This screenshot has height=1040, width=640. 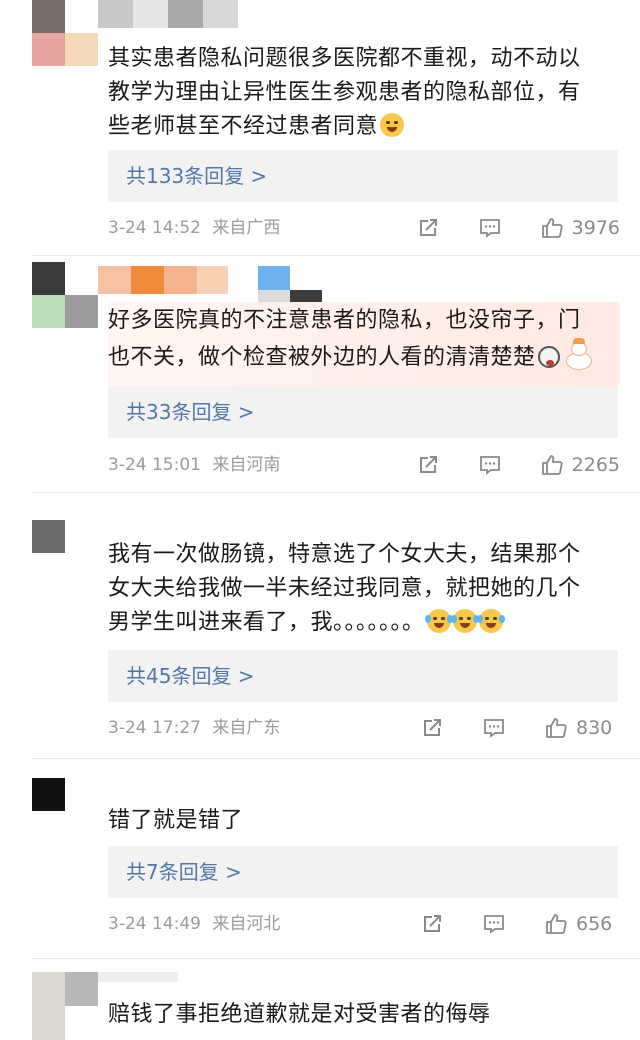 I want to click on comment-date: 3-24 17:27, so click(x=154, y=728).